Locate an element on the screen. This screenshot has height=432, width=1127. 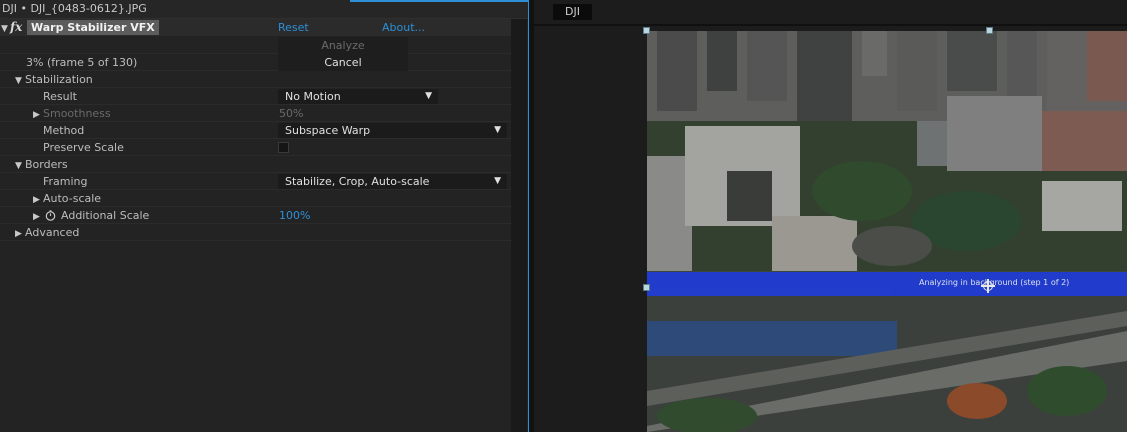
result-label: Result is located at coordinates (60, 96).